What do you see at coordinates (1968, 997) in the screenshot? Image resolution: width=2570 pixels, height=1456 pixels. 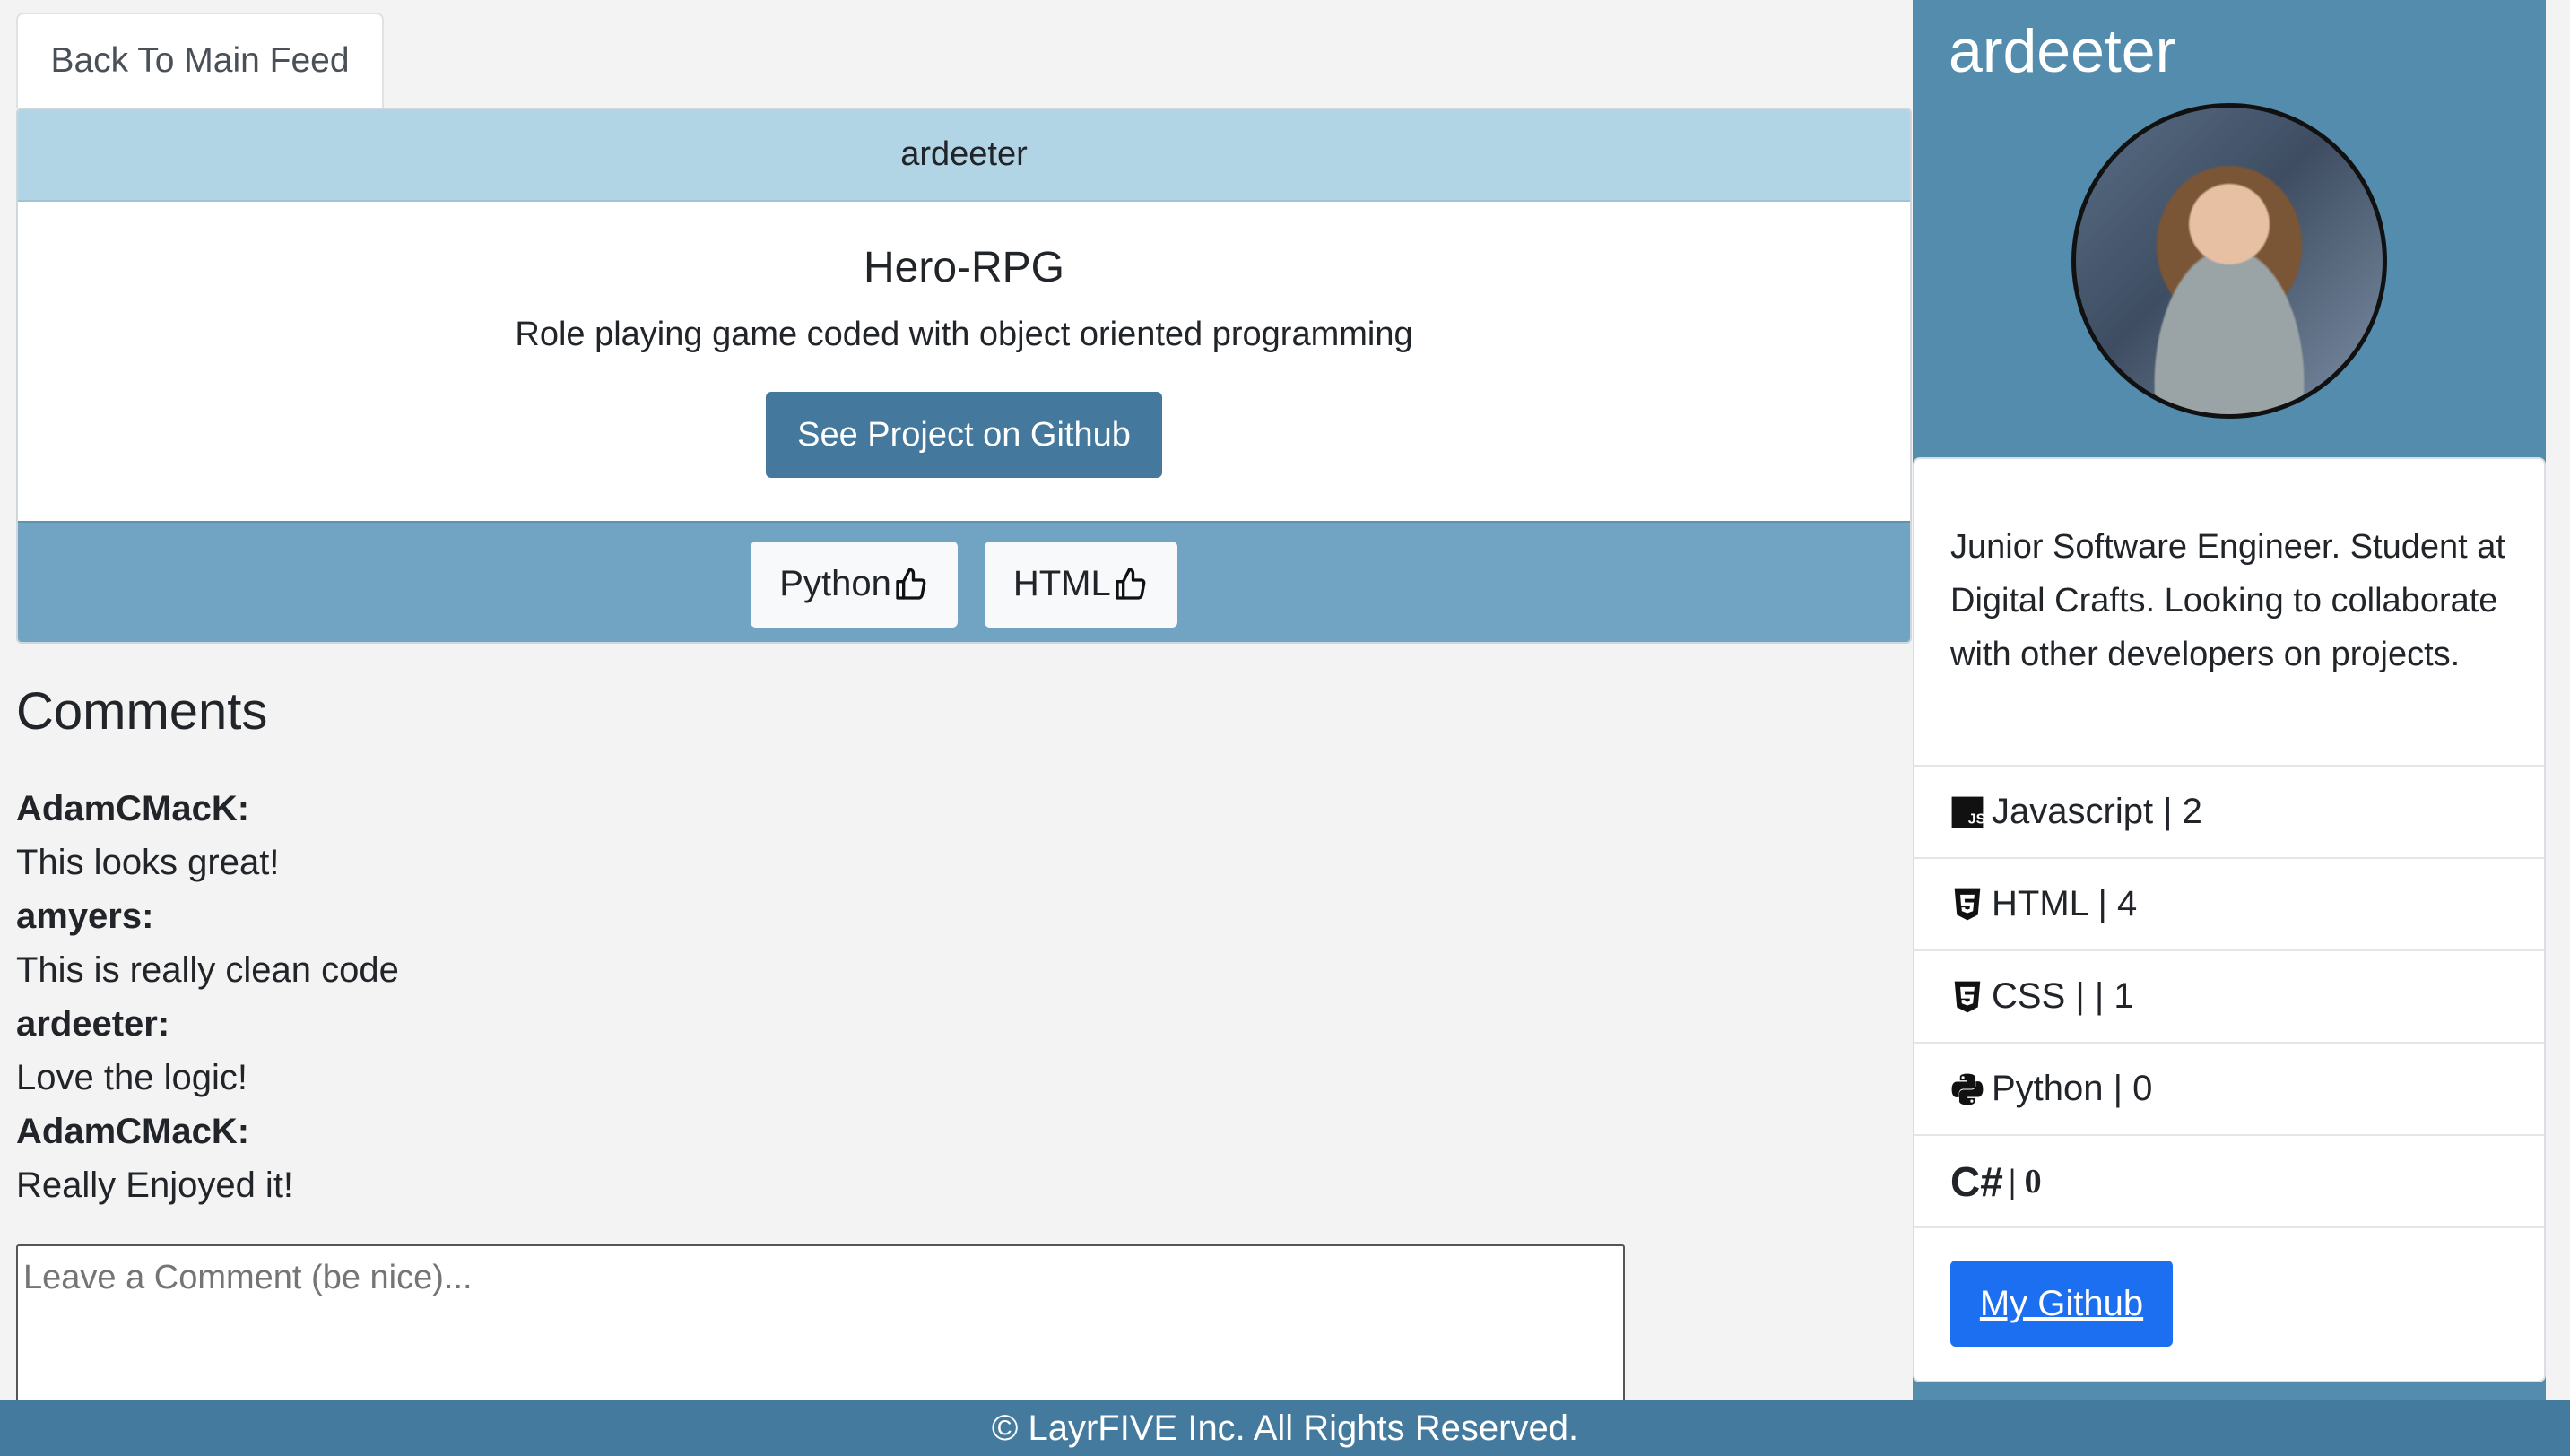 I see `css3-icon` at bounding box center [1968, 997].